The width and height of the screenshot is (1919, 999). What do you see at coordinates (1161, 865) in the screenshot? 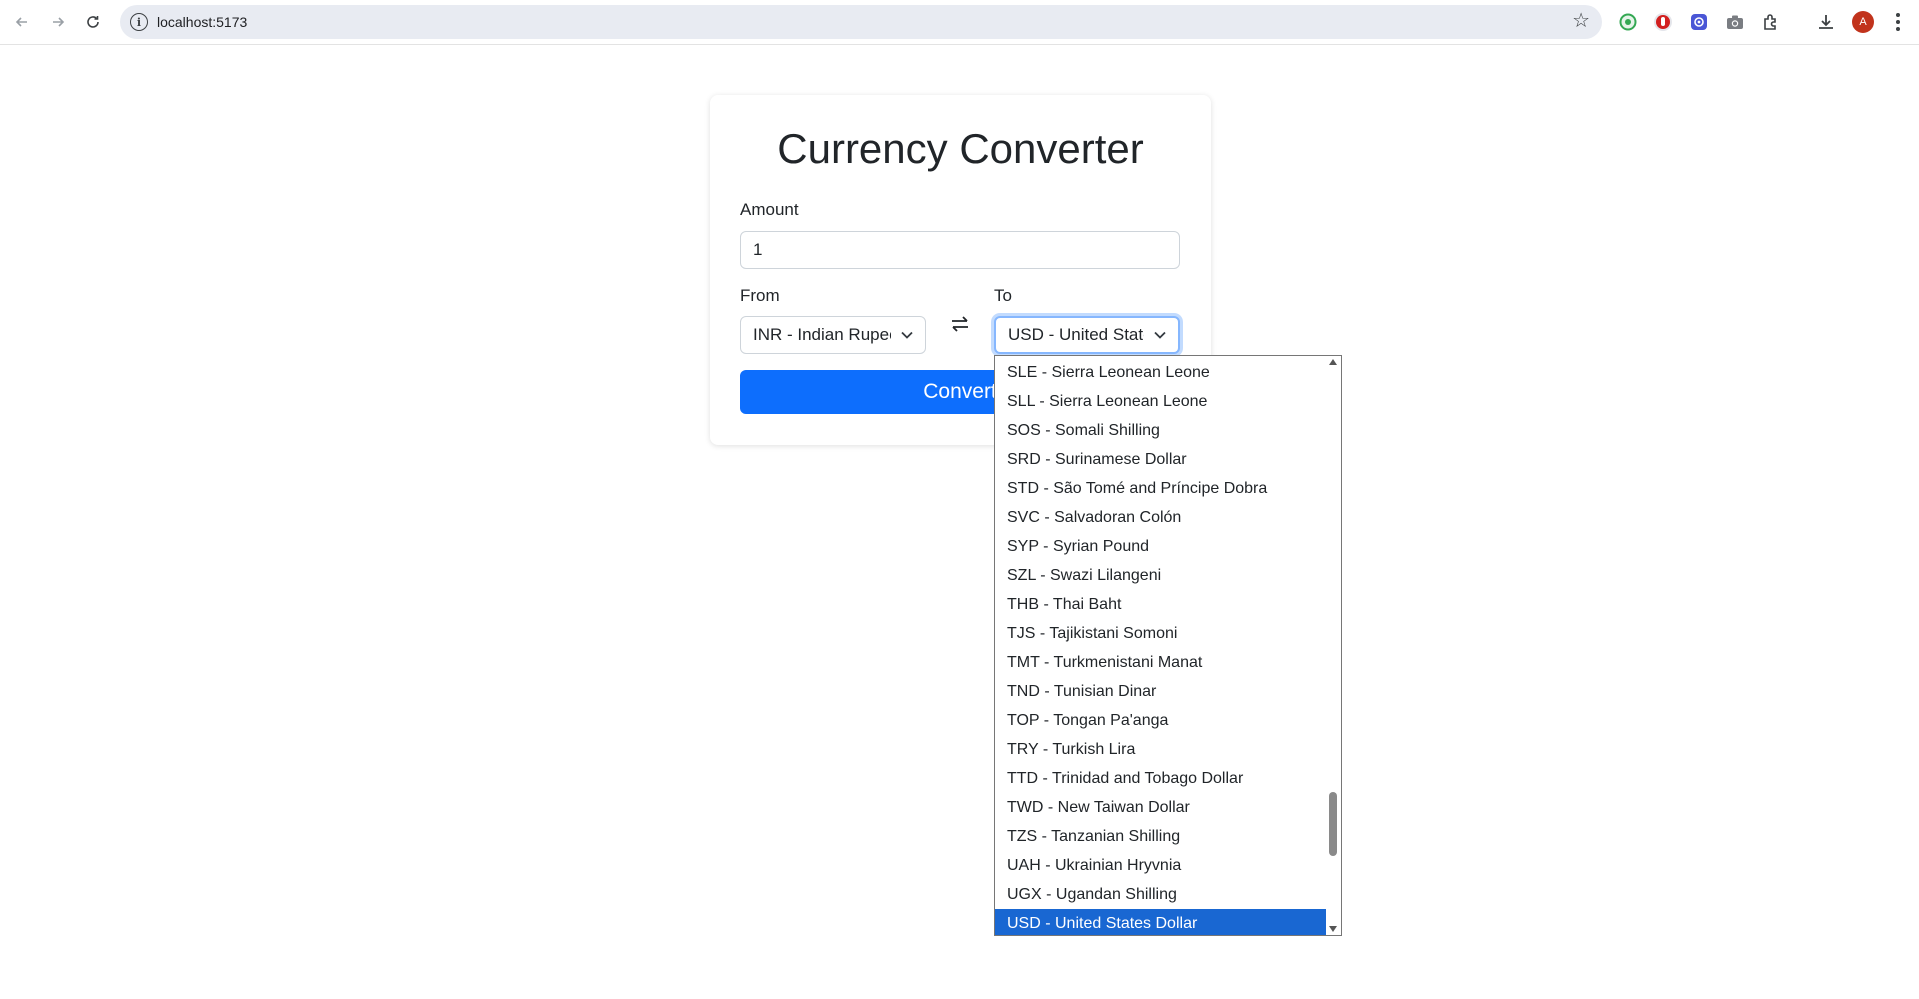
I see `dropdown-option: UAH - Ukrainian Hryvnia` at bounding box center [1161, 865].